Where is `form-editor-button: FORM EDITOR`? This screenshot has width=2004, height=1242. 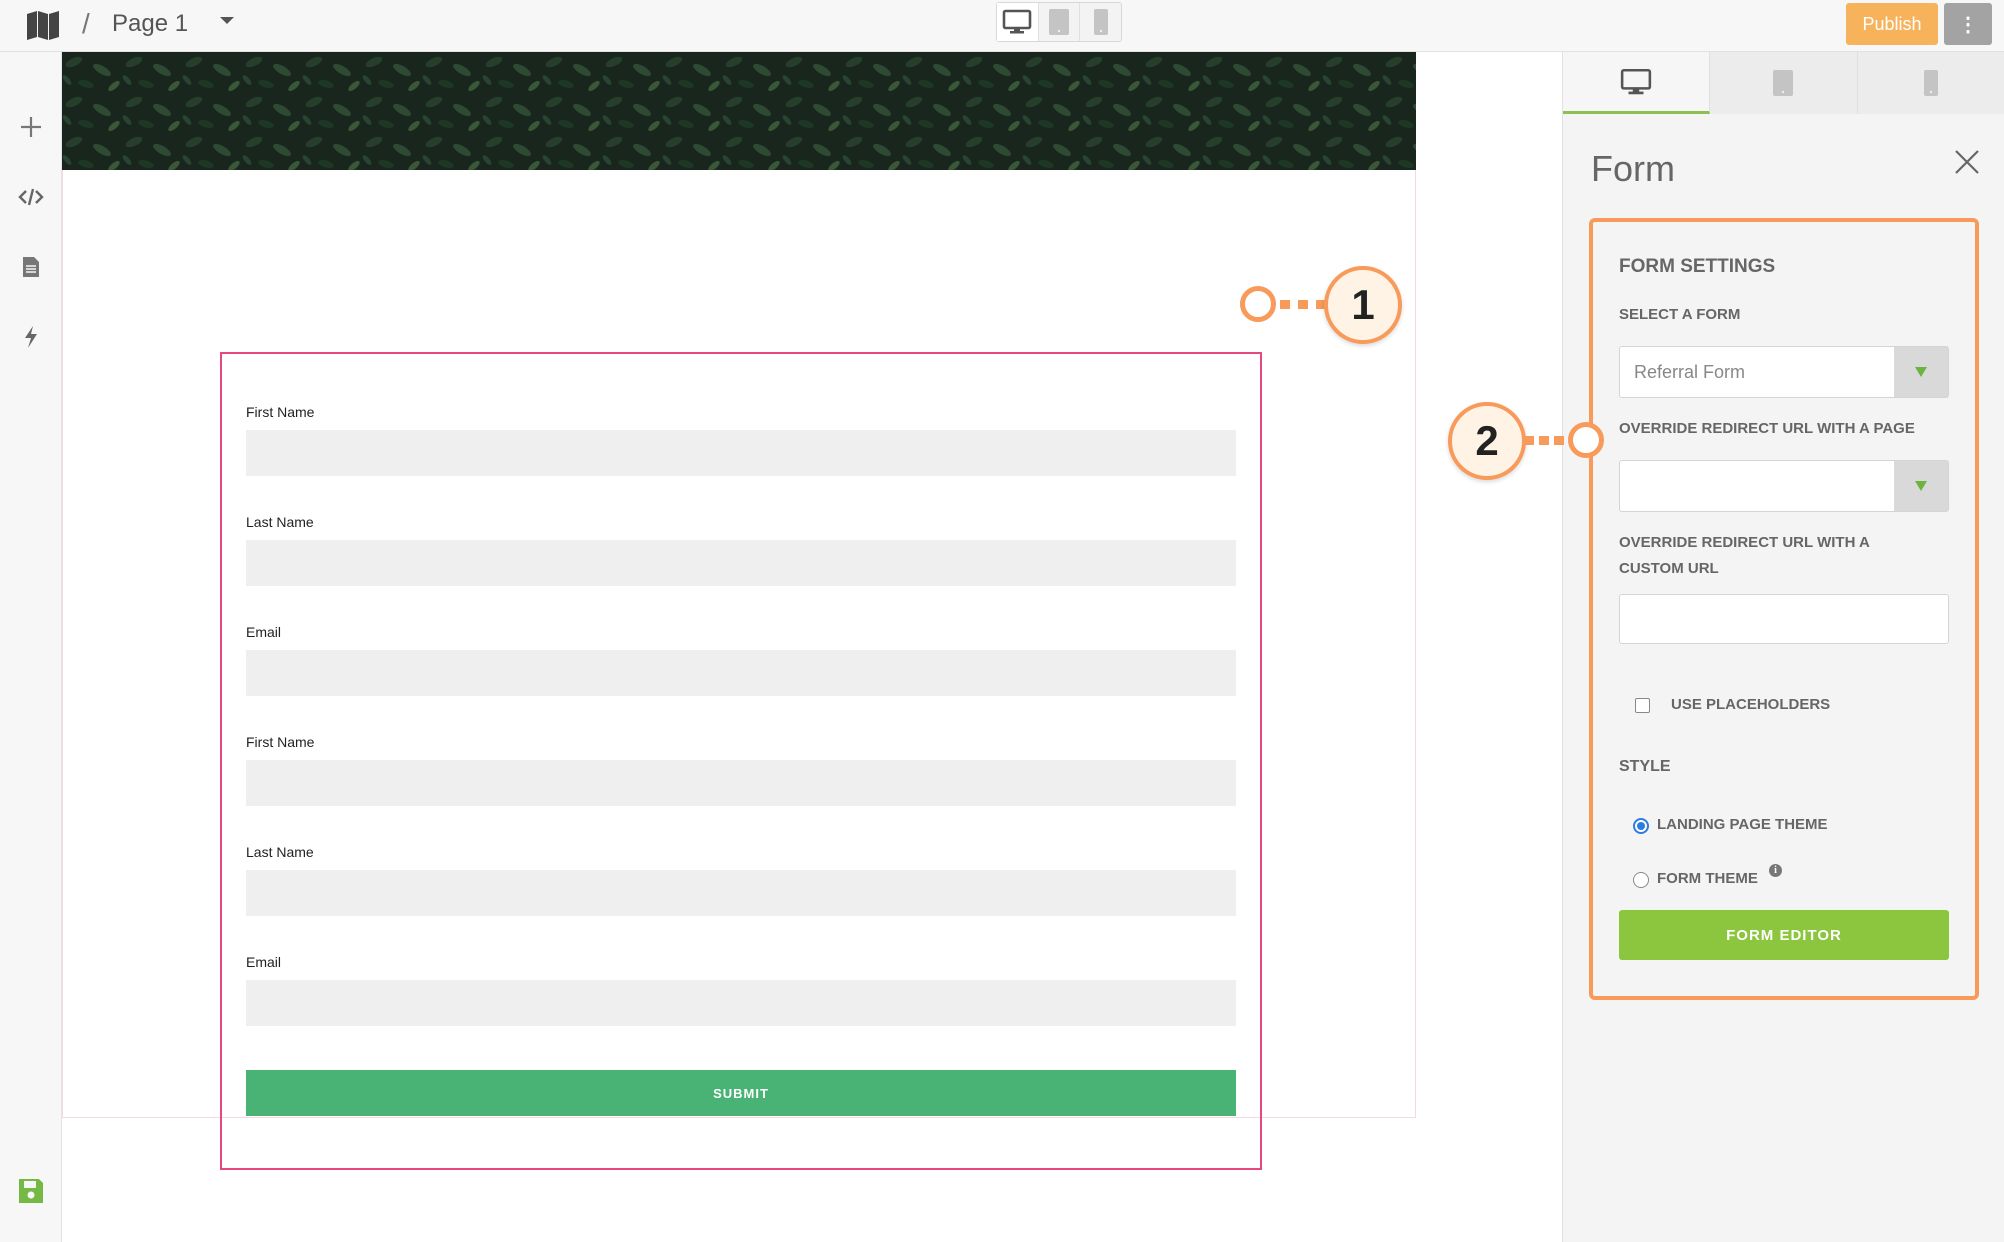
form-editor-button: FORM EDITOR is located at coordinates (1784, 935).